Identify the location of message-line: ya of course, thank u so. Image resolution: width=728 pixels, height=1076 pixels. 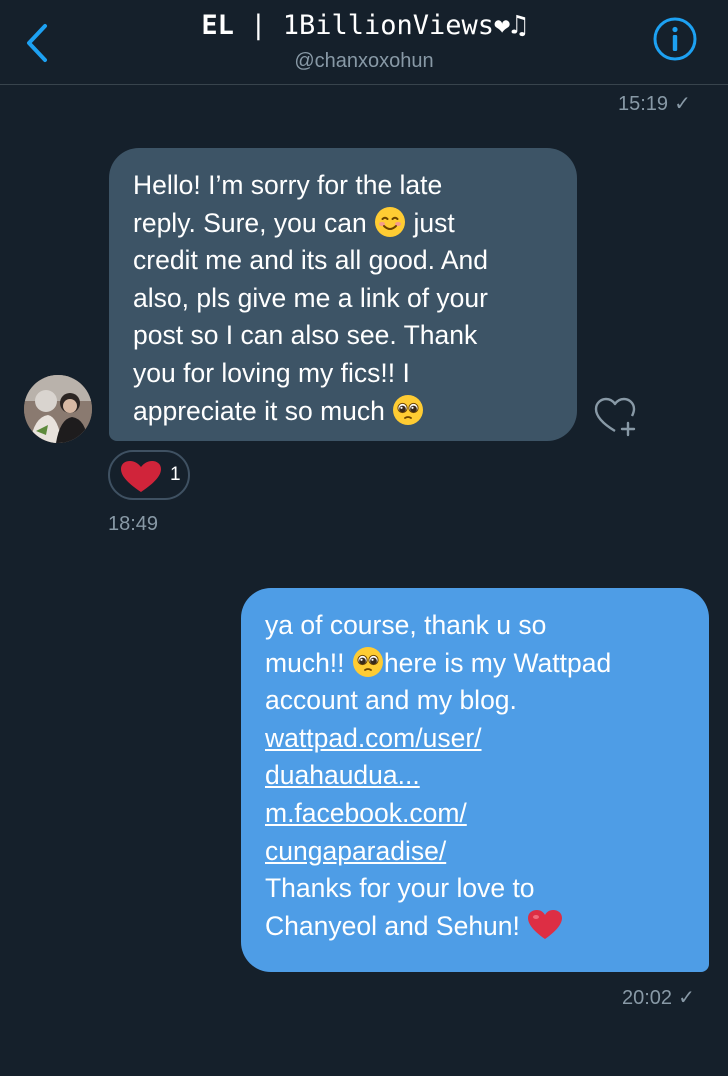
(406, 625).